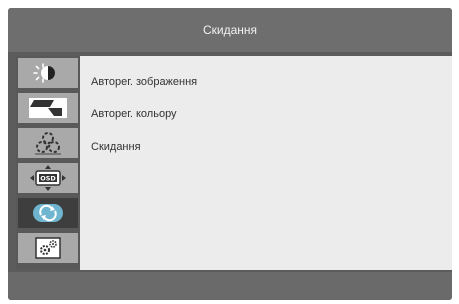 The image size is (459, 304). I want to click on menu-item-auto-image-adjust: Авторег. зображення, so click(144, 82).